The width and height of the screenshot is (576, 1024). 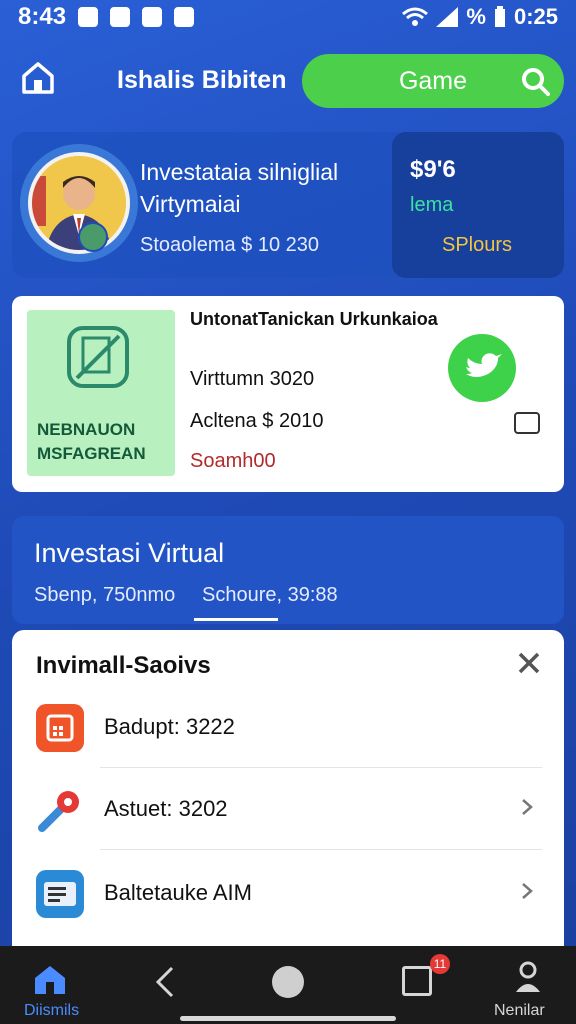 What do you see at coordinates (91, 441) in the screenshot?
I see `thumbnail-text: NEBNAUON MSFAGREAN` at bounding box center [91, 441].